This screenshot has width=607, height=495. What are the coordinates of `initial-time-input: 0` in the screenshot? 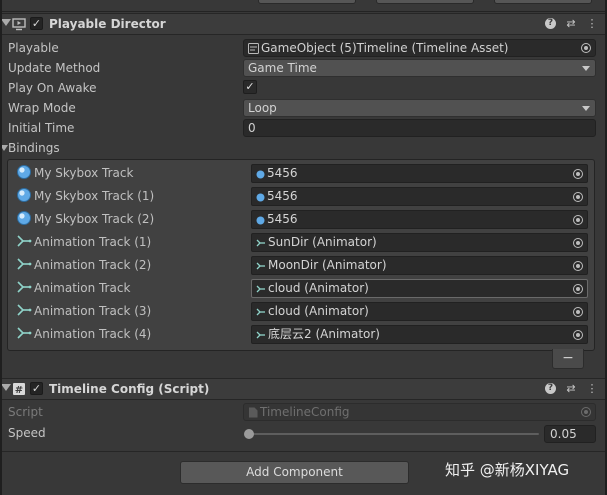 It's located at (419, 128).